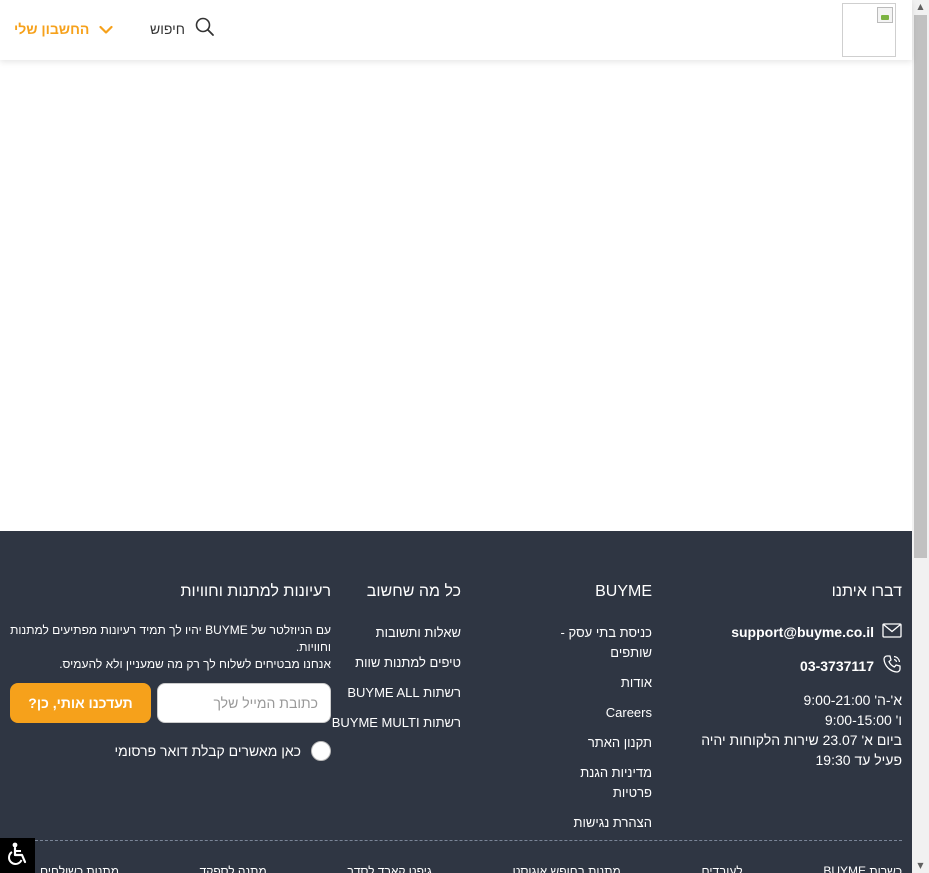 Image resolution: width=929 pixels, height=873 pixels. I want to click on footer-link: שאלות ותשובות, so click(391, 633).